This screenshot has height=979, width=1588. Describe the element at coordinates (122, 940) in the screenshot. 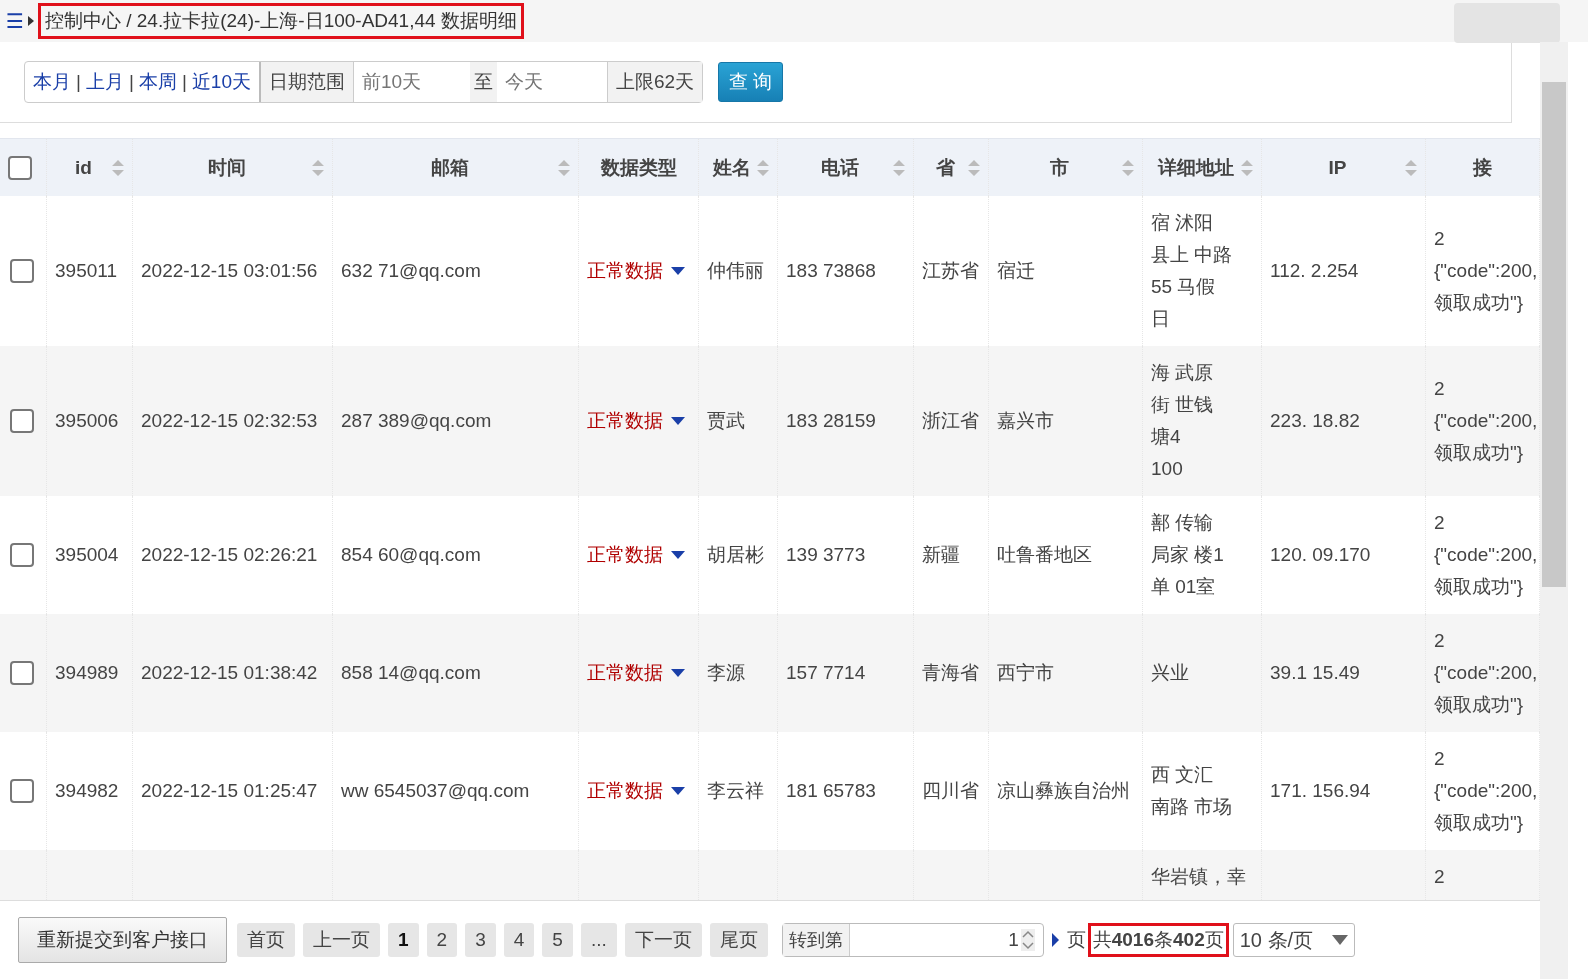

I see `resubmit-button: 重新提交到客户接口` at that location.